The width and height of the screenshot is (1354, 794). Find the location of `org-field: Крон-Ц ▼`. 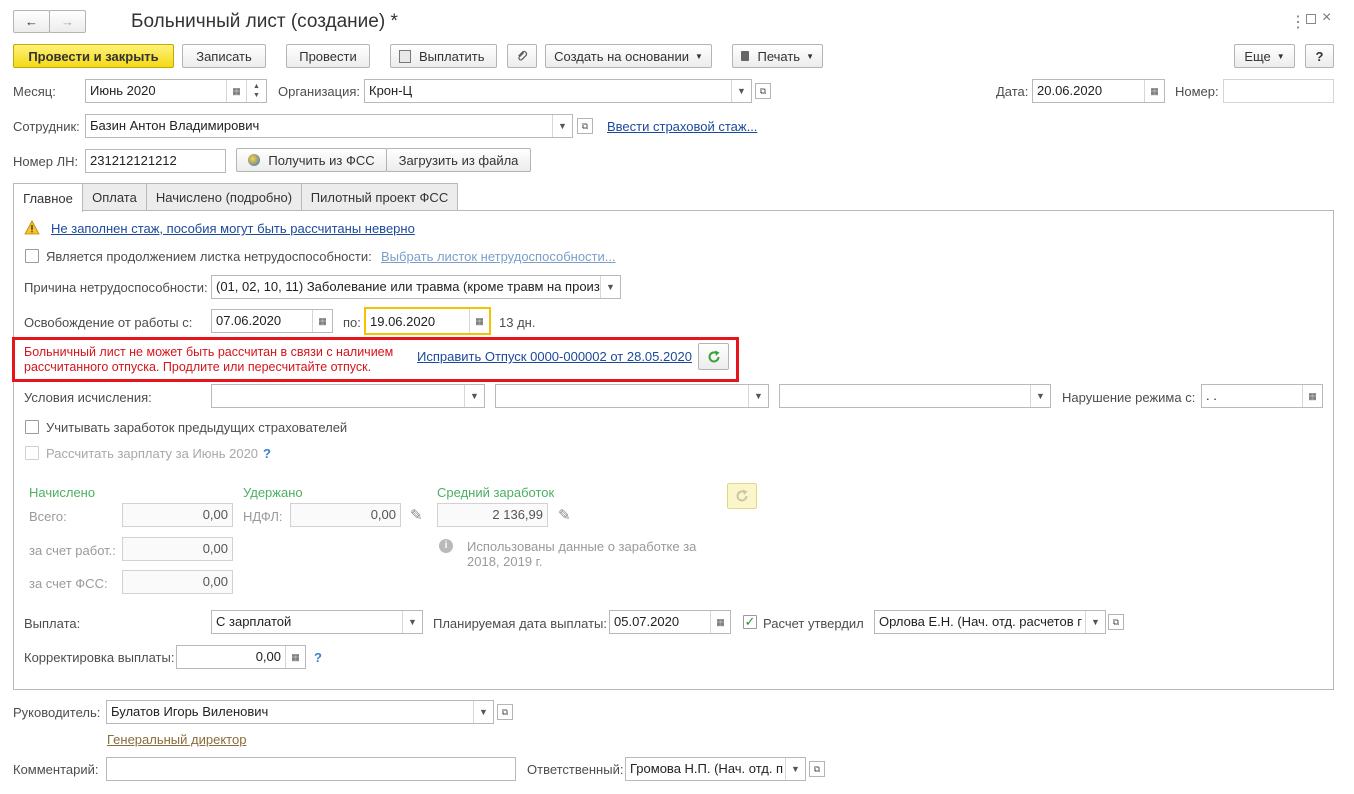

org-field: Крон-Ц ▼ is located at coordinates (558, 91).